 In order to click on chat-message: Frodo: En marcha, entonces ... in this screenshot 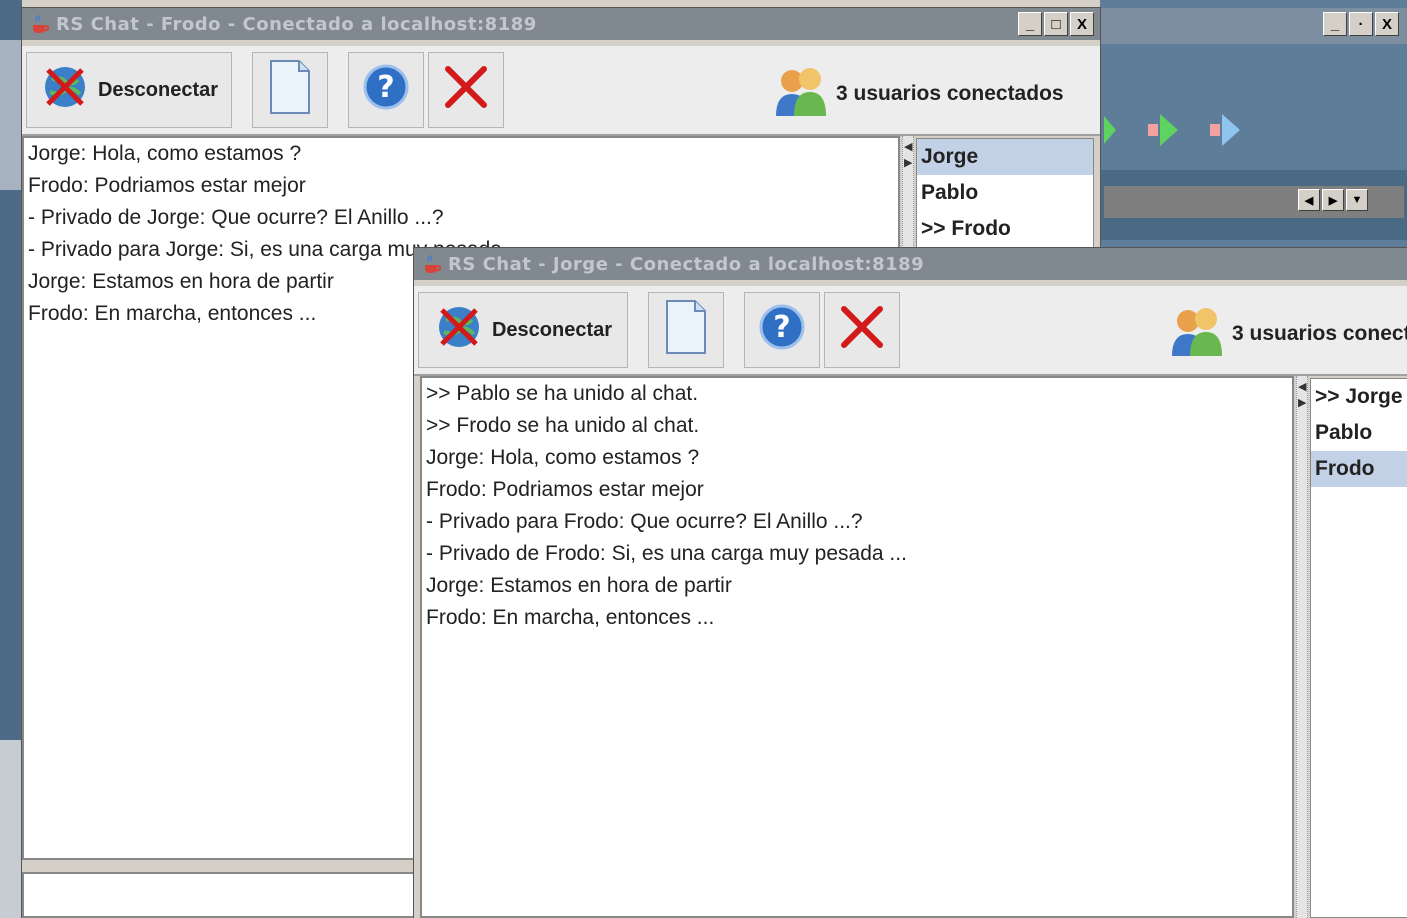, I will do `click(570, 617)`.